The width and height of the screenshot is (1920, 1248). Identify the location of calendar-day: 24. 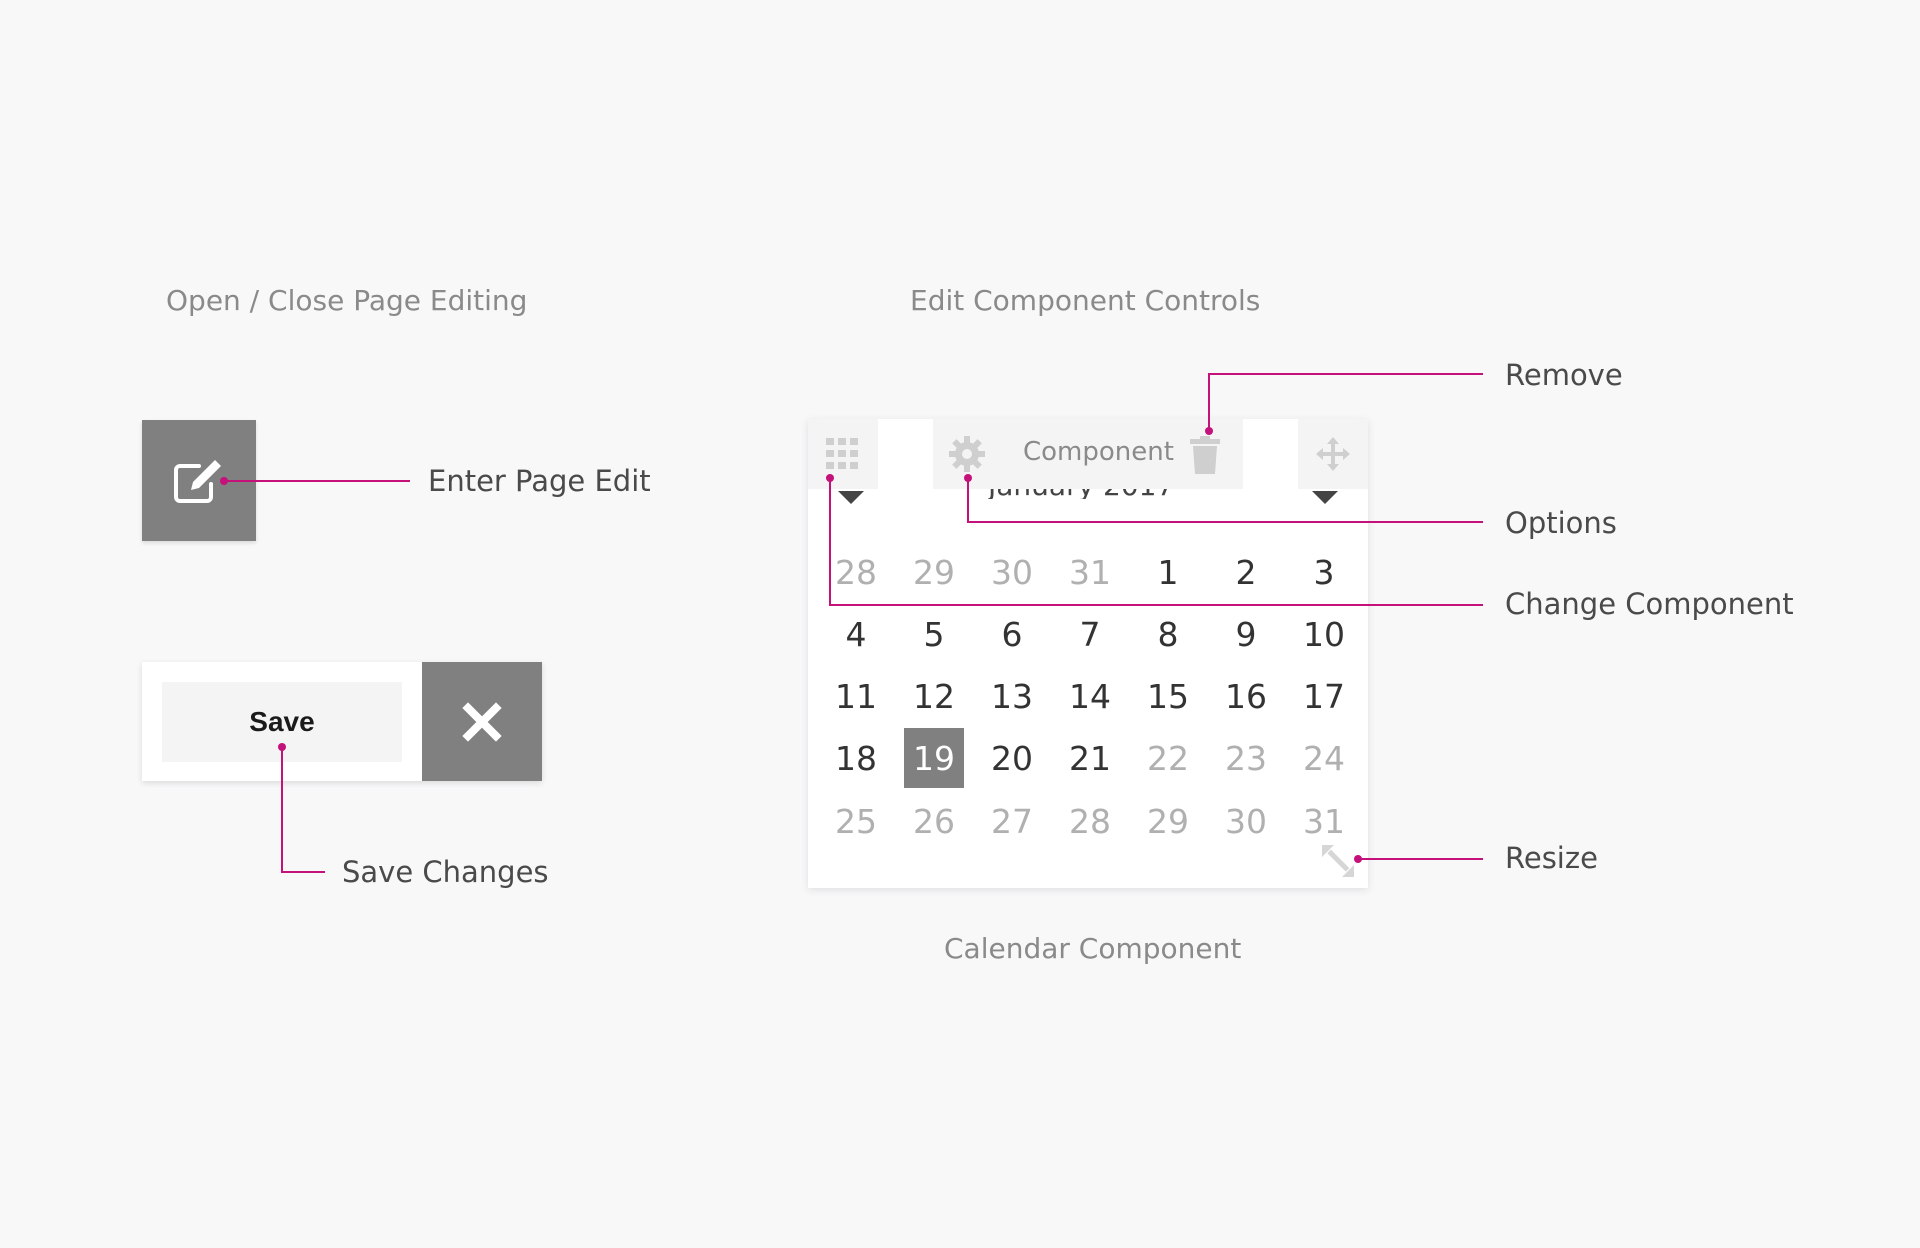
(1324, 758).